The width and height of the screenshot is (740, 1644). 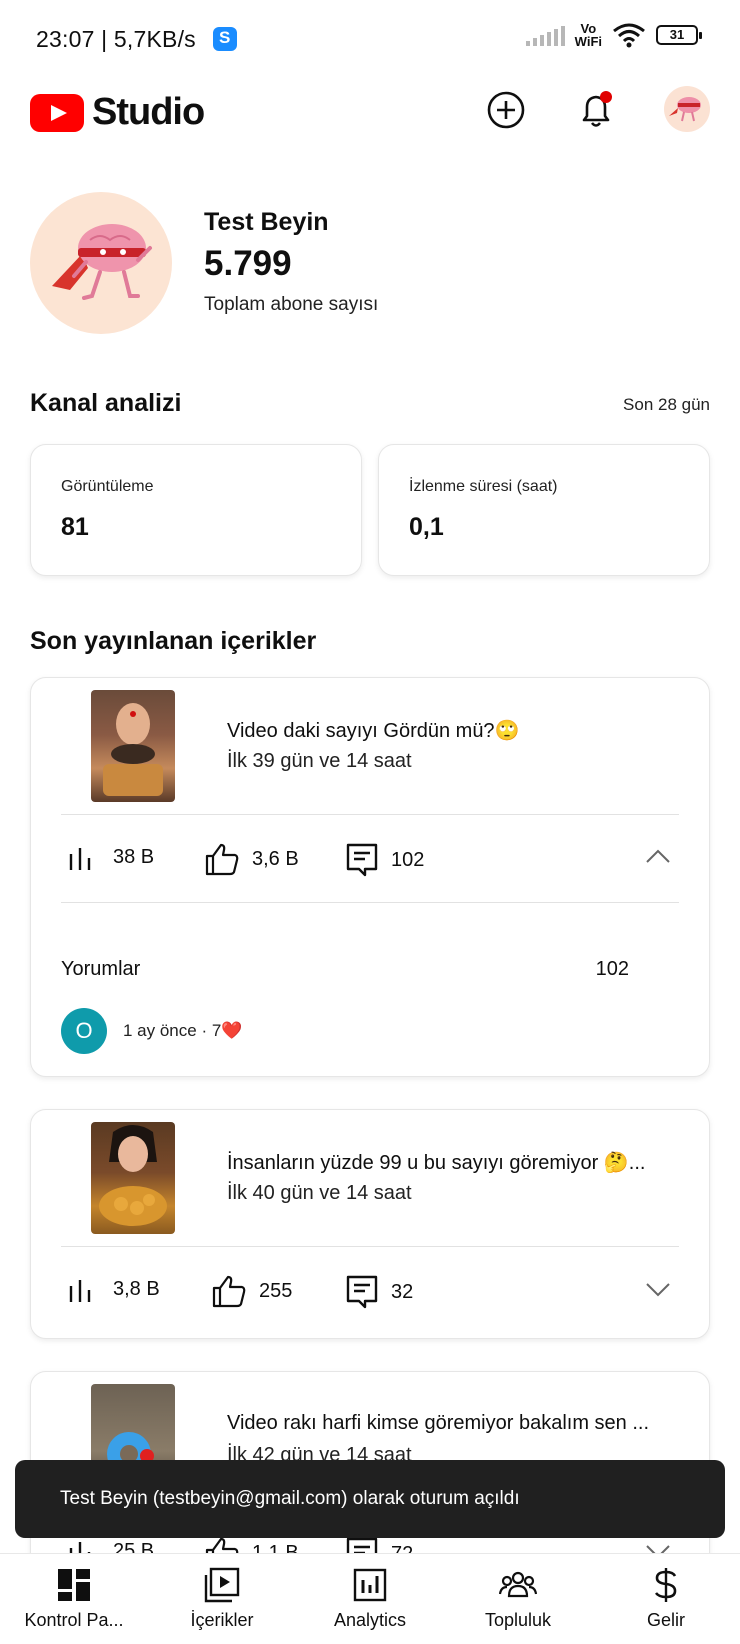 I want to click on nav-label: İçerikler, so click(x=222, y=1620).